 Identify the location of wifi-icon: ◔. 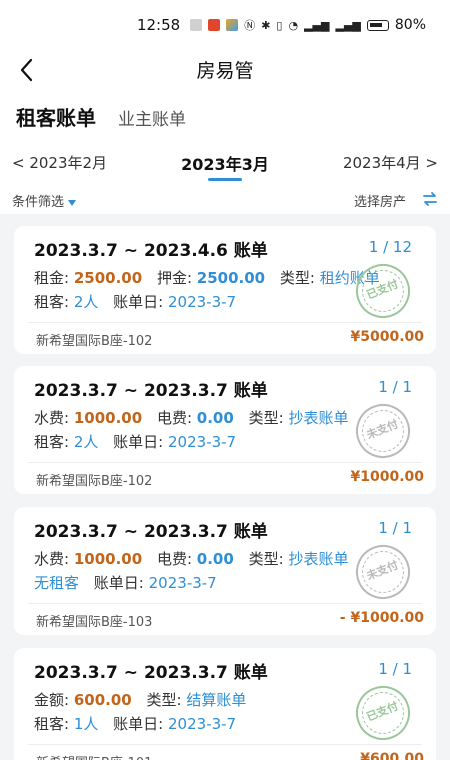
(293, 25).